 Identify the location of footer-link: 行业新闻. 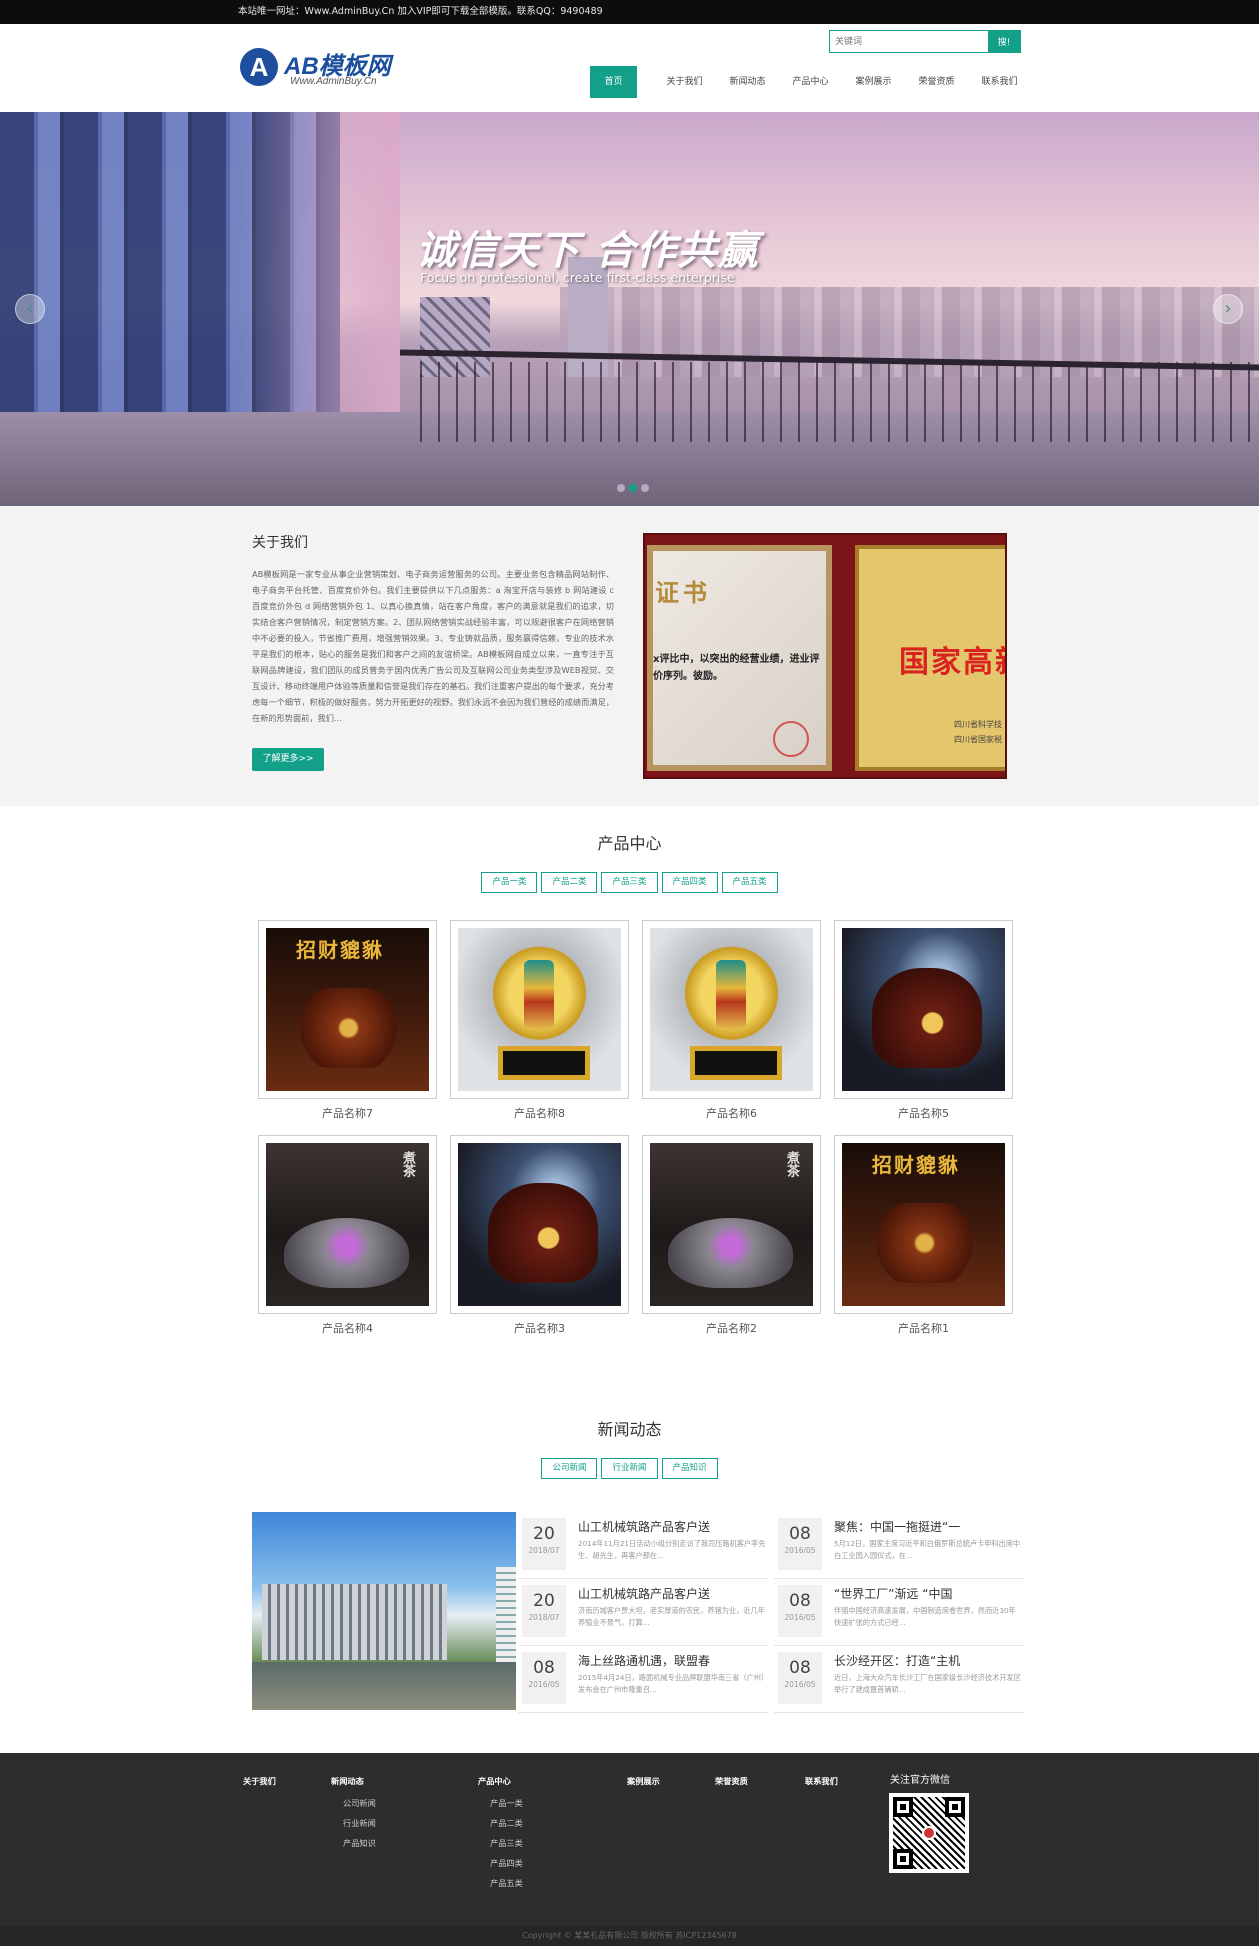
(359, 1823).